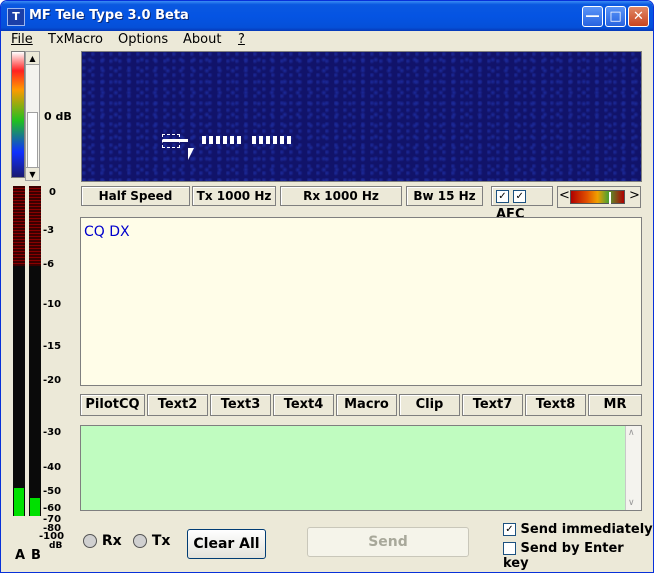 Image resolution: width=654 pixels, height=573 pixels. What do you see at coordinates (32, 173) in the screenshot?
I see `scroll-down-icon: ▼` at bounding box center [32, 173].